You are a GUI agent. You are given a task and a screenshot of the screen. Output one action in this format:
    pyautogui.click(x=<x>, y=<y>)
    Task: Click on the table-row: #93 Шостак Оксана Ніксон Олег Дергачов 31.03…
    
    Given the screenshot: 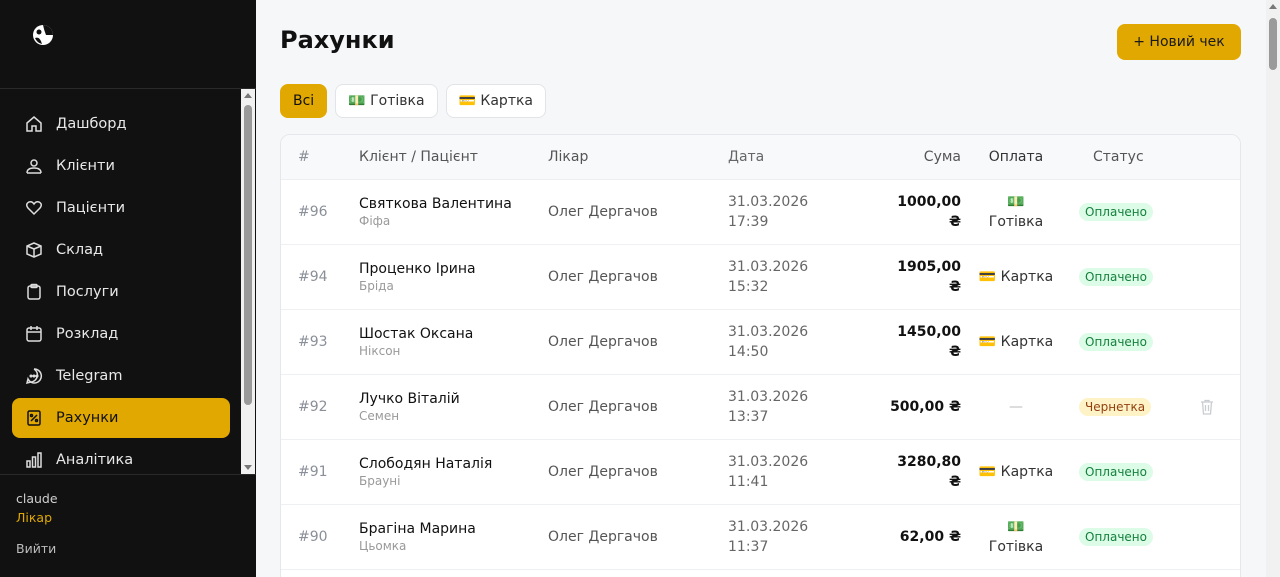 What is the action you would take?
    pyautogui.click(x=760, y=342)
    